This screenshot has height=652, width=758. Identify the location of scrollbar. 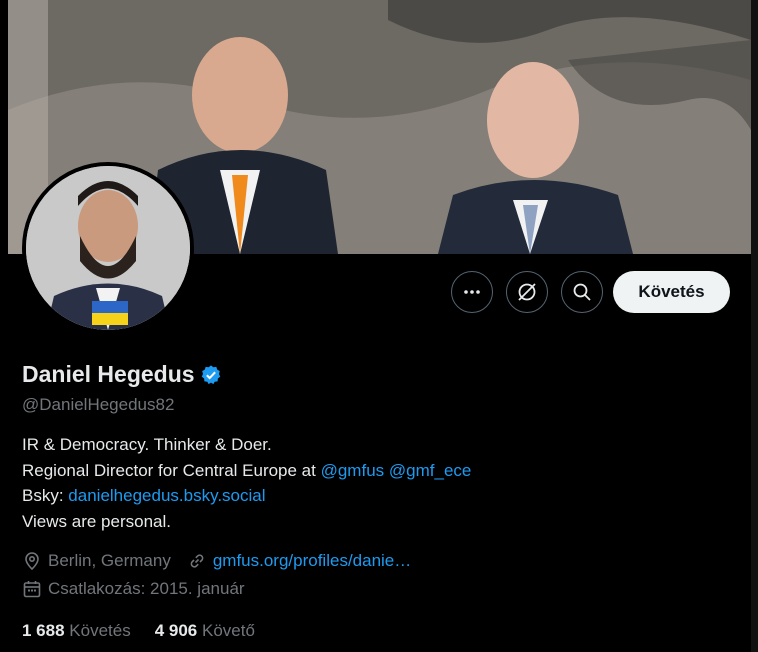
(754, 326).